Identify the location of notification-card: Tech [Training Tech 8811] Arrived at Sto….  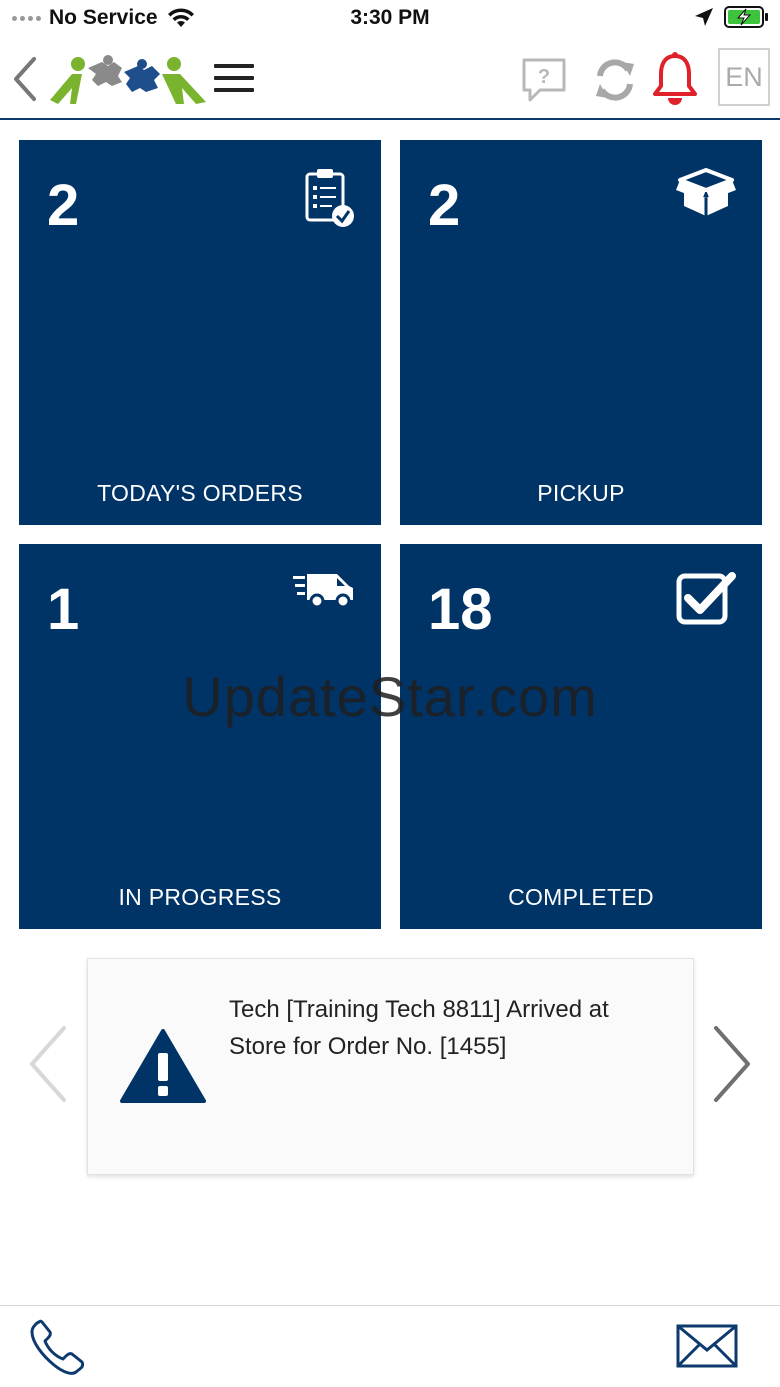
(390, 1066).